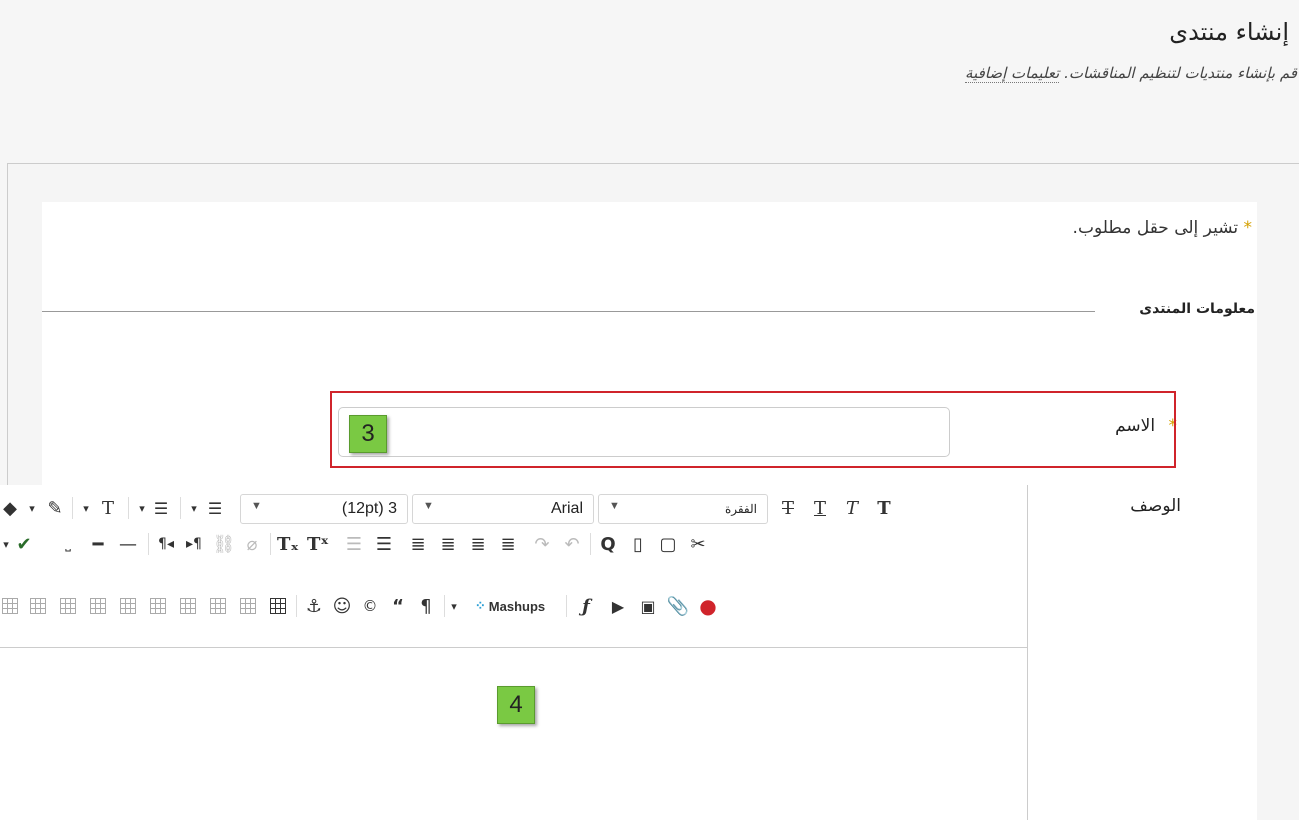 The height and width of the screenshot is (820, 1299). I want to click on align-justify-icon: ≣, so click(418, 544).